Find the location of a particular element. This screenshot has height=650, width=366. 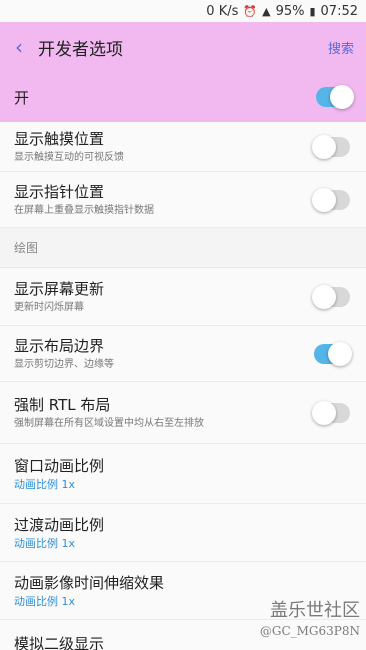

watermark-line1: 盖乐世社区 is located at coordinates (315, 610).